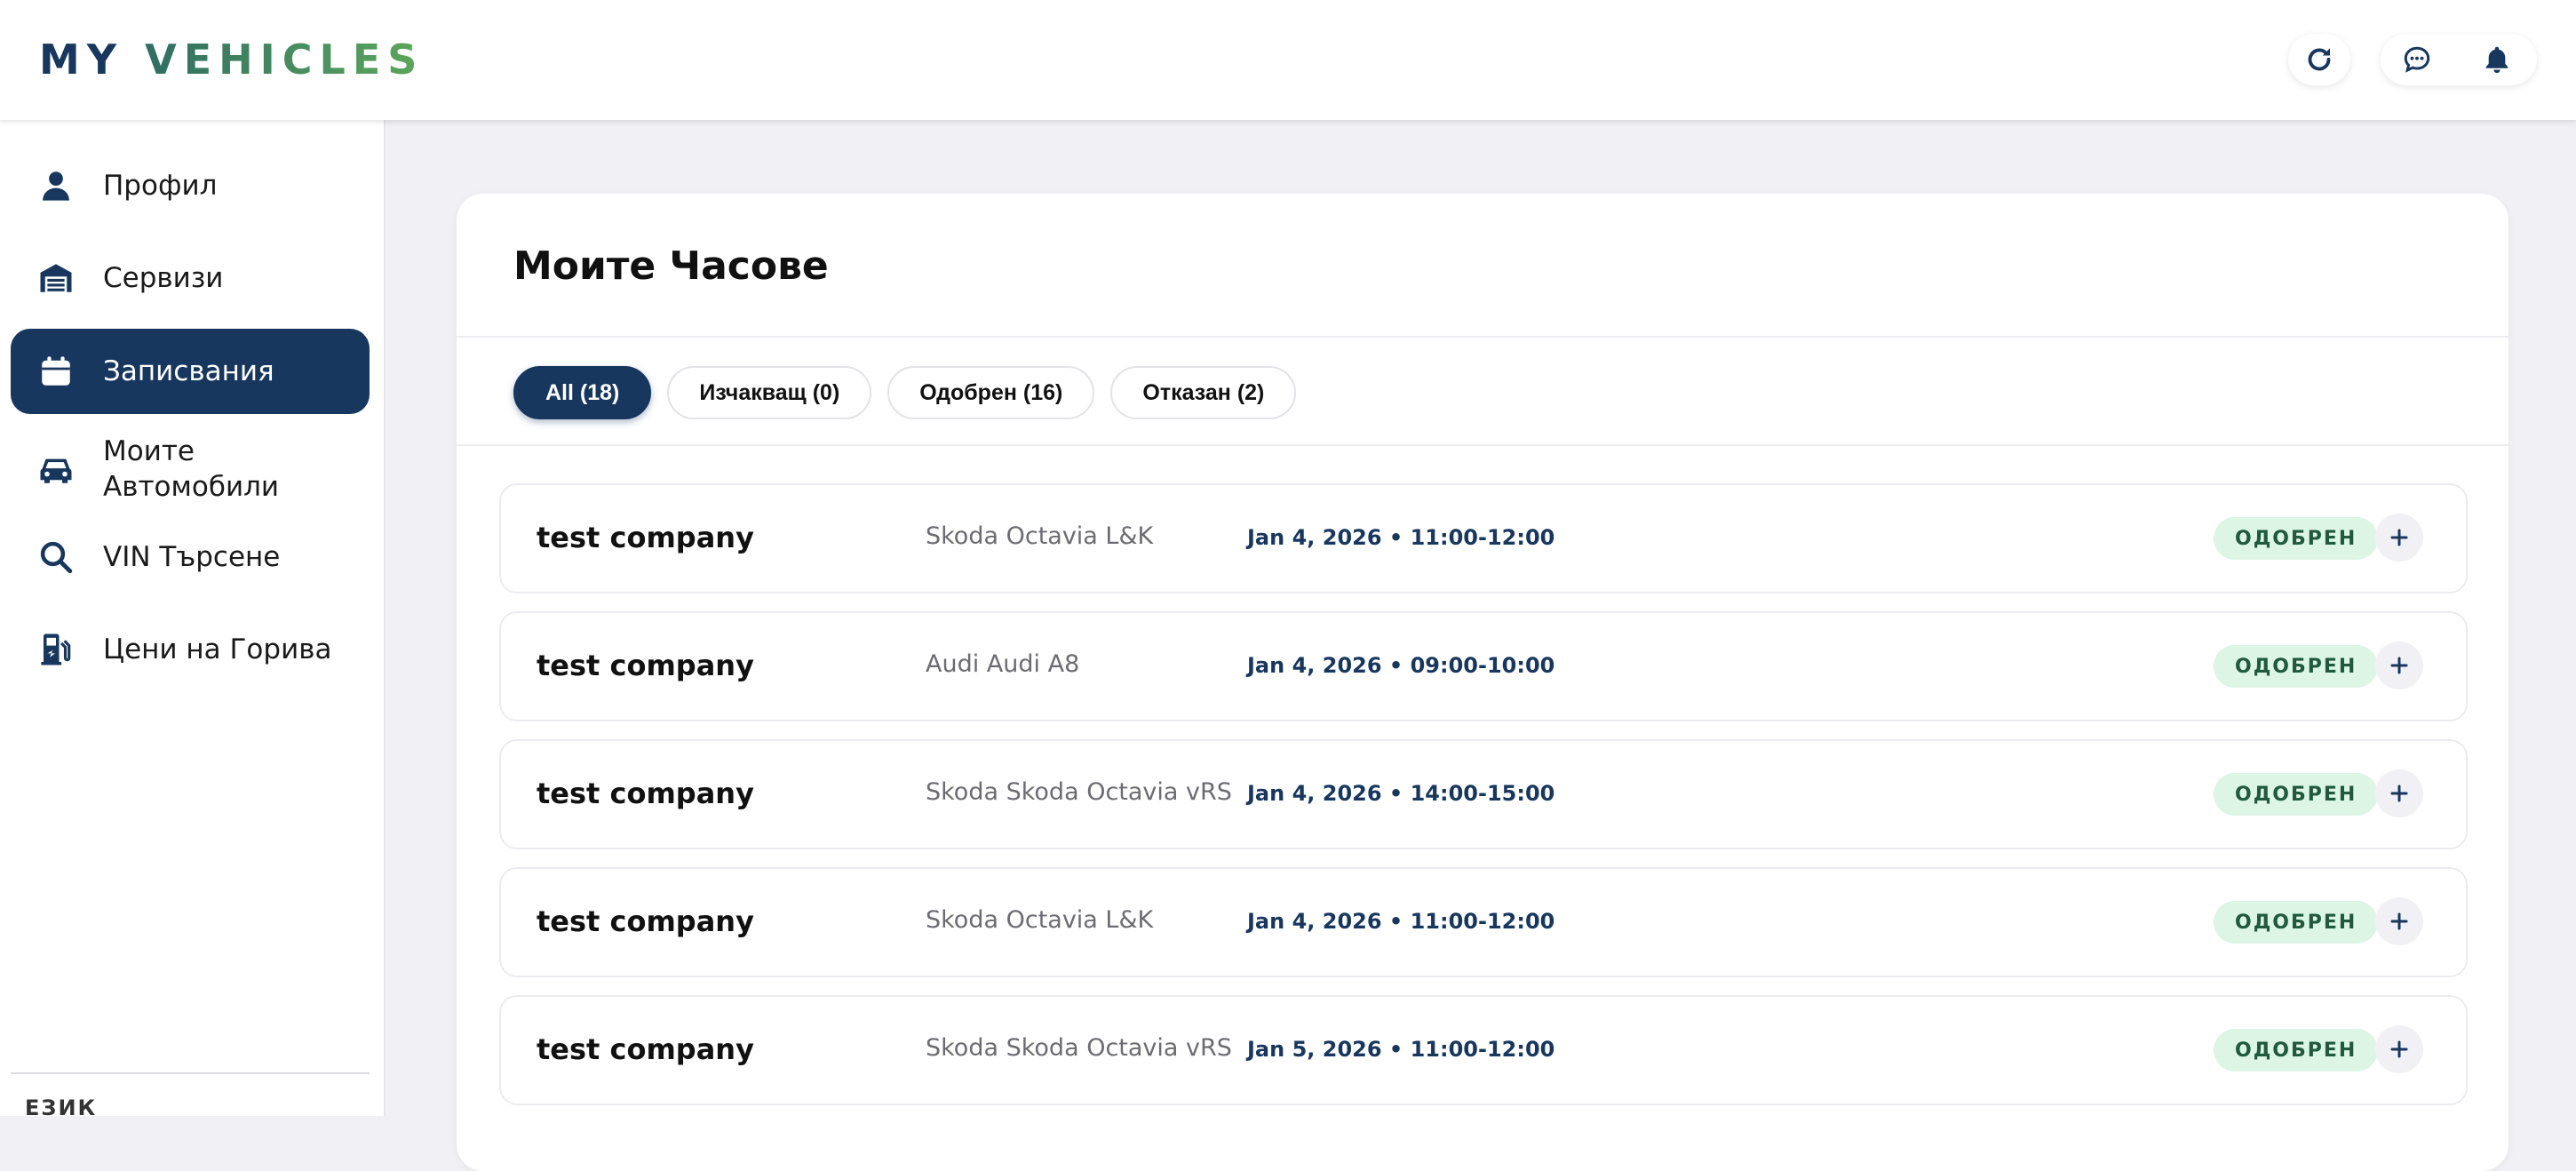 The height and width of the screenshot is (1171, 2576). Describe the element at coordinates (671, 266) in the screenshot. I see `page-title: Моите Часове` at that location.